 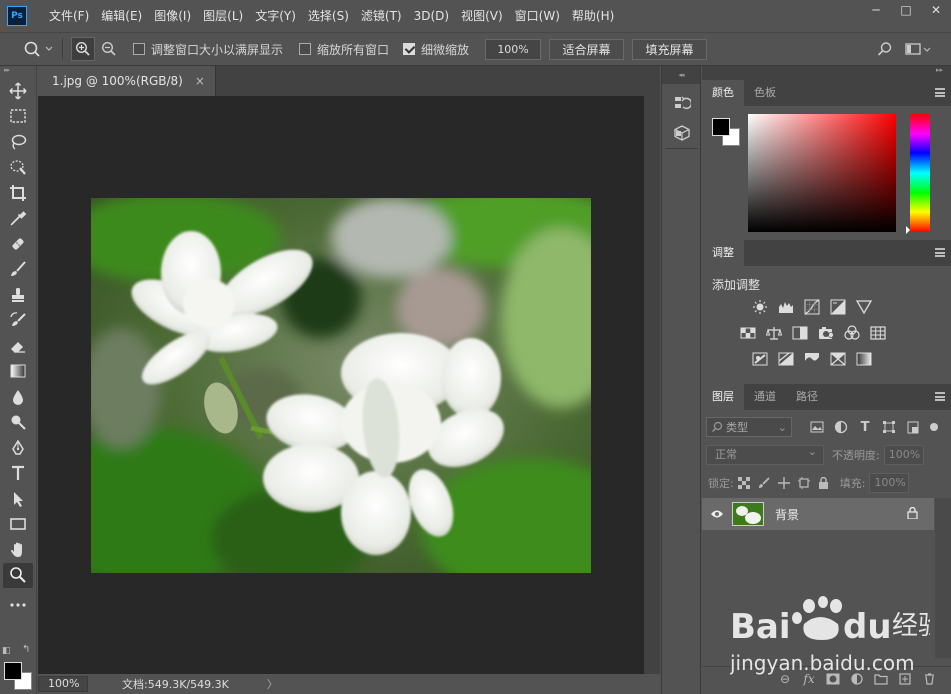 What do you see at coordinates (18, 525) in the screenshot?
I see `rectangle-tool-icon` at bounding box center [18, 525].